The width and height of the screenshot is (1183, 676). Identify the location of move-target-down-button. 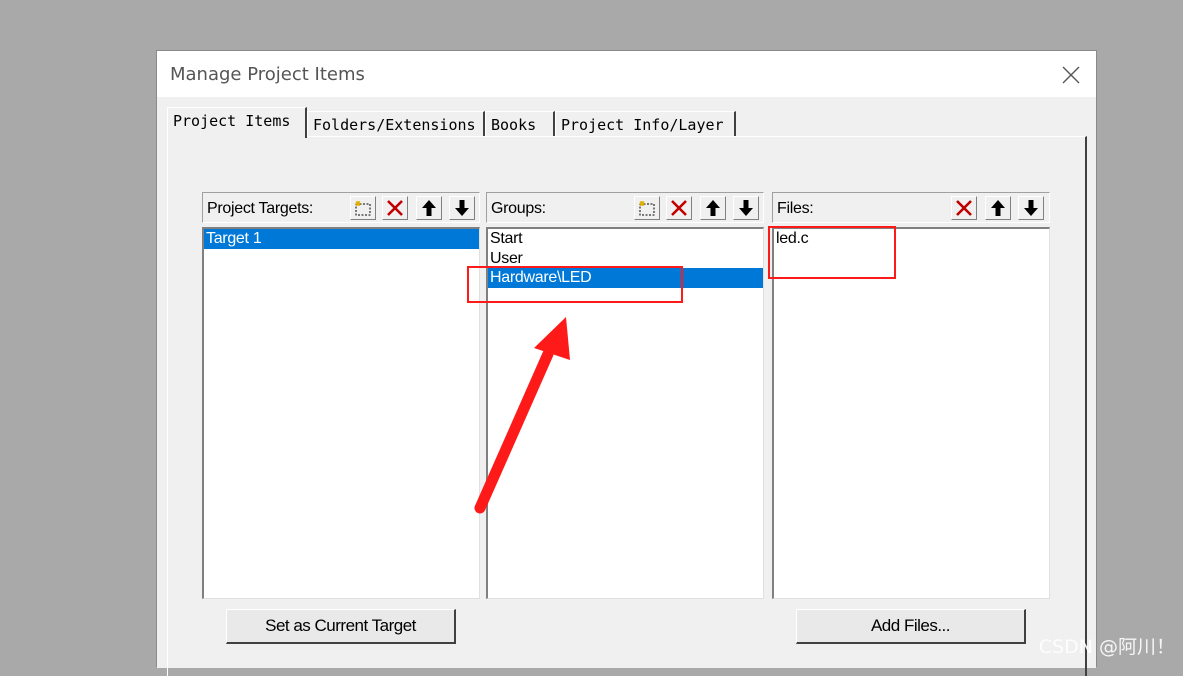
(462, 208).